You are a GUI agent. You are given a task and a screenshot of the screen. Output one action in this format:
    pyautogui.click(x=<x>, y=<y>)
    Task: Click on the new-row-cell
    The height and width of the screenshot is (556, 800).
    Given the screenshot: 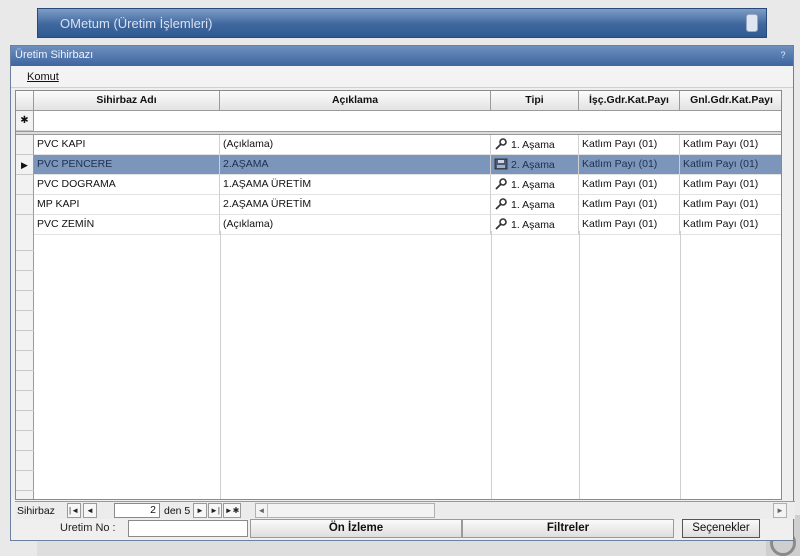 What is the action you would take?
    pyautogui.click(x=407, y=121)
    